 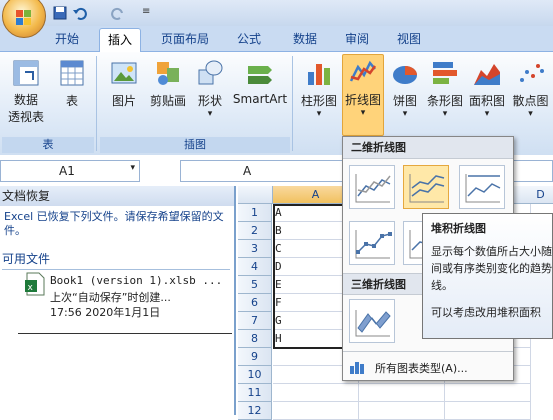 What do you see at coordinates (167, 101) in the screenshot?
I see `clipart-label: 剪贴画` at bounding box center [167, 101].